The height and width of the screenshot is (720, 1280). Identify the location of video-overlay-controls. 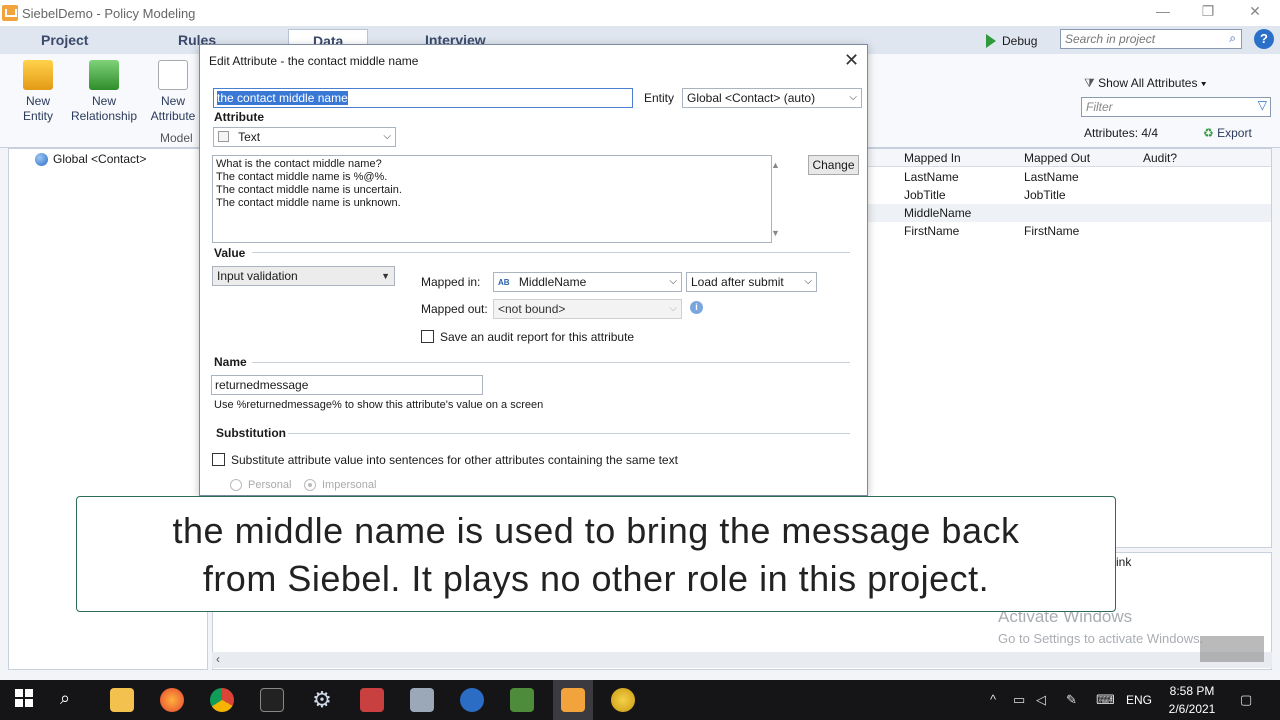
(1232, 649).